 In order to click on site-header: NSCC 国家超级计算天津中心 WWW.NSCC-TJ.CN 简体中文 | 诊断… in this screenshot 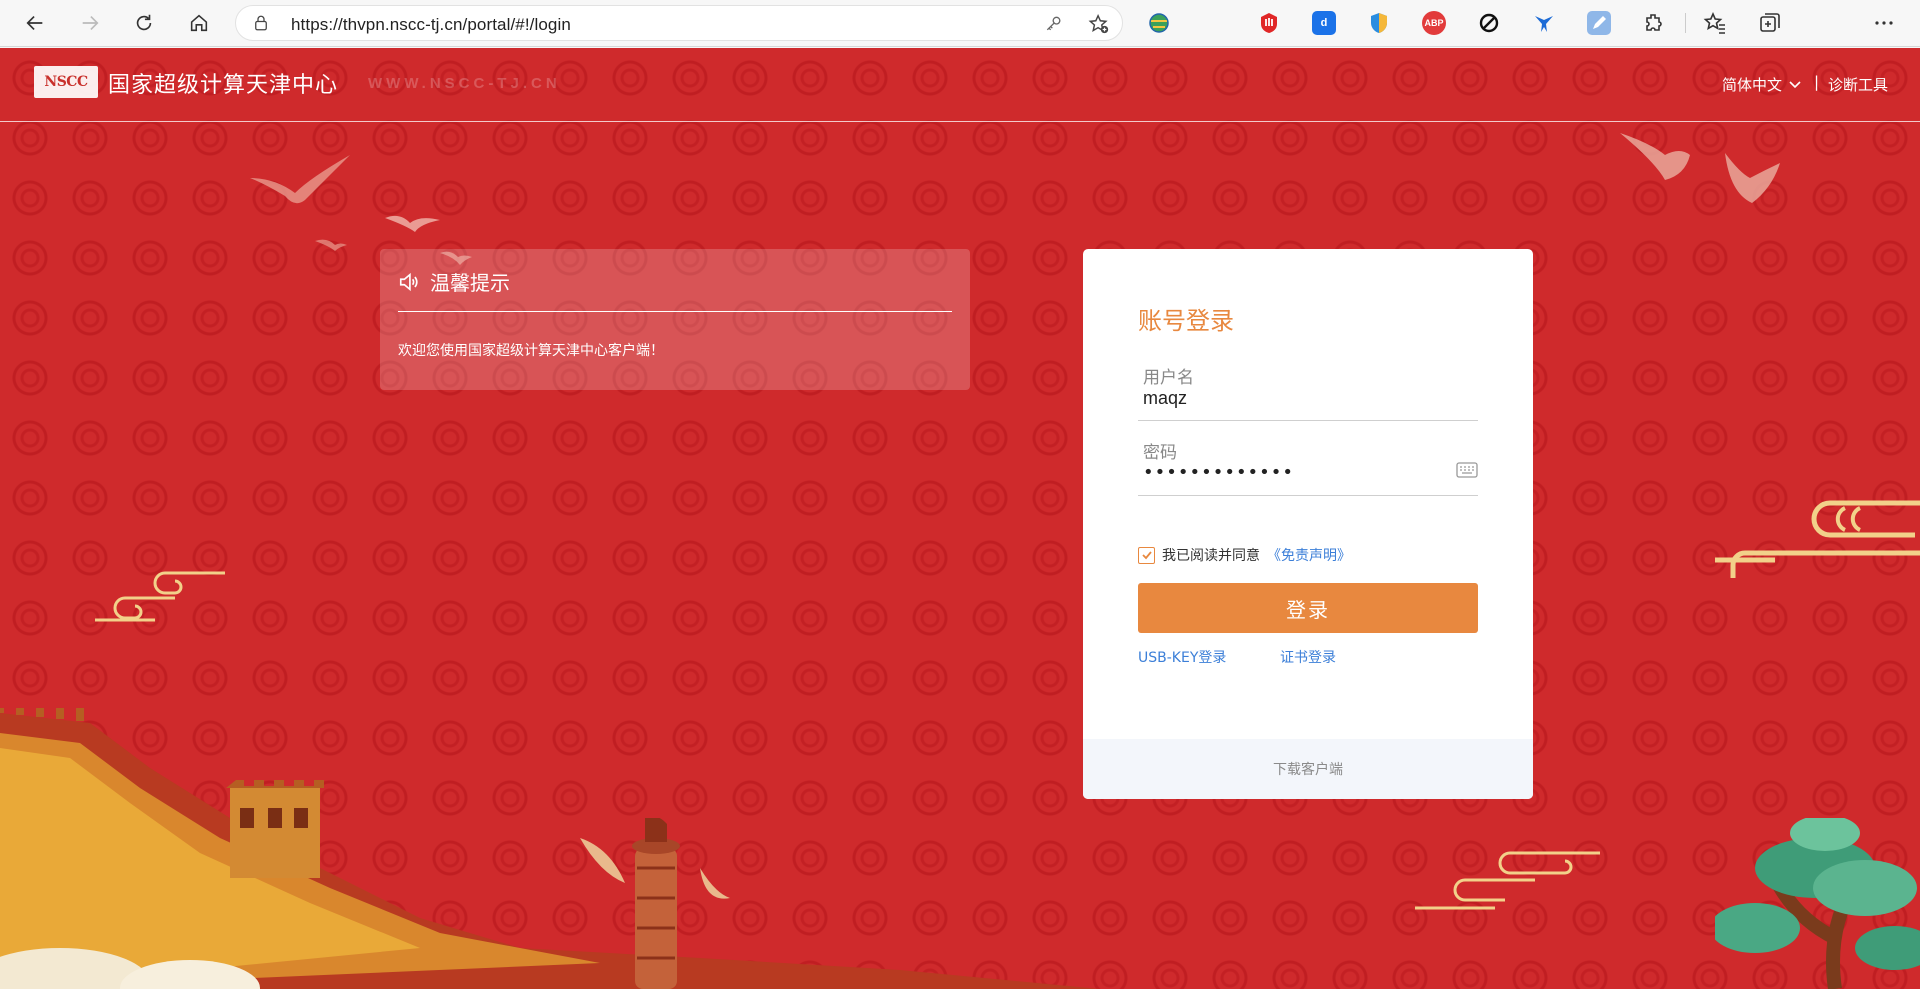, I will do `click(960, 85)`.